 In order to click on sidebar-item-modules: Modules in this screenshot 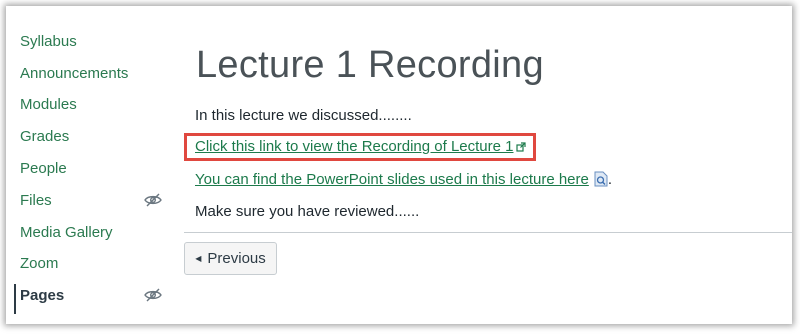, I will do `click(95, 105)`.